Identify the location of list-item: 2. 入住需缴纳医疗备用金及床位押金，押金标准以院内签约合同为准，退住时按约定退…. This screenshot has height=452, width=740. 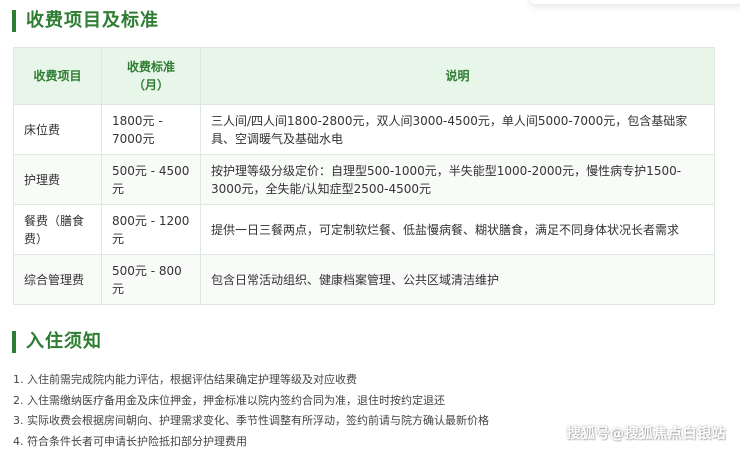
(313, 401).